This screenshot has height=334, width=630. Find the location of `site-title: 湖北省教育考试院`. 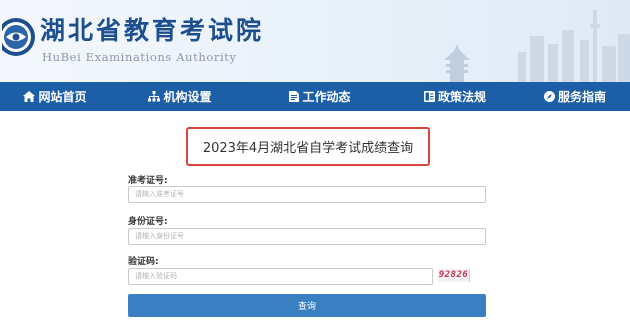

site-title: 湖北省教育考试院 is located at coordinates (152, 30).